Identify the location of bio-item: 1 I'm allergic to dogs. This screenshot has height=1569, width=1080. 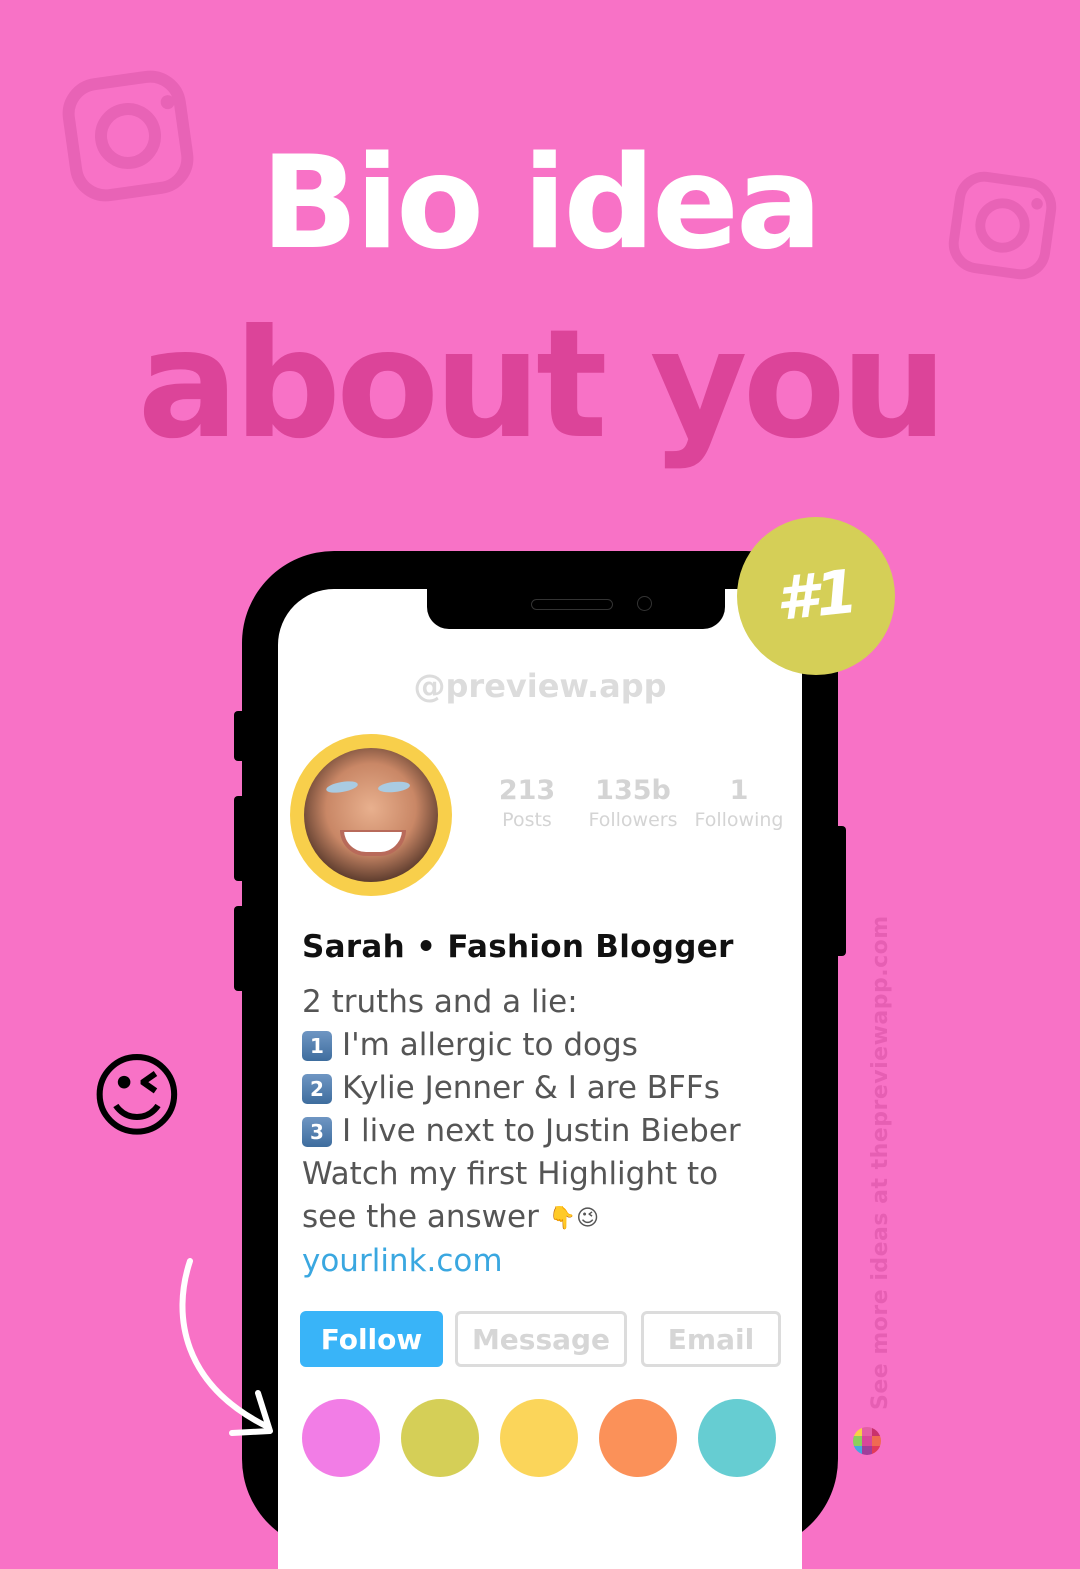
(552, 1045).